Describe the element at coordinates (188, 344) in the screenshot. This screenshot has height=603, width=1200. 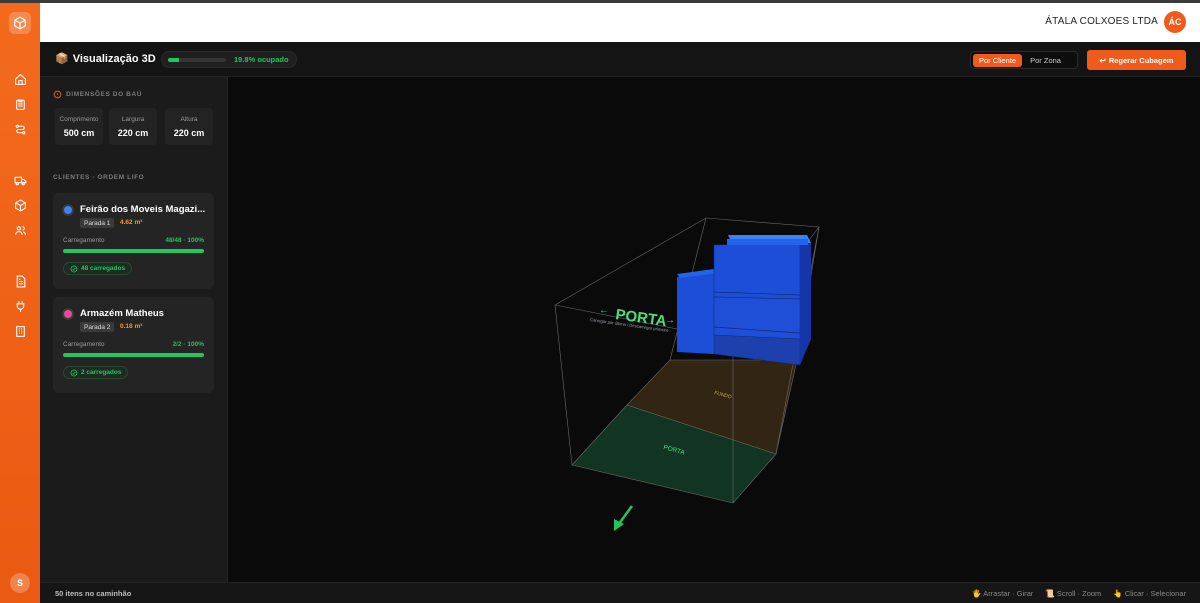
I see `loading-value: 2/2 · 100%` at that location.